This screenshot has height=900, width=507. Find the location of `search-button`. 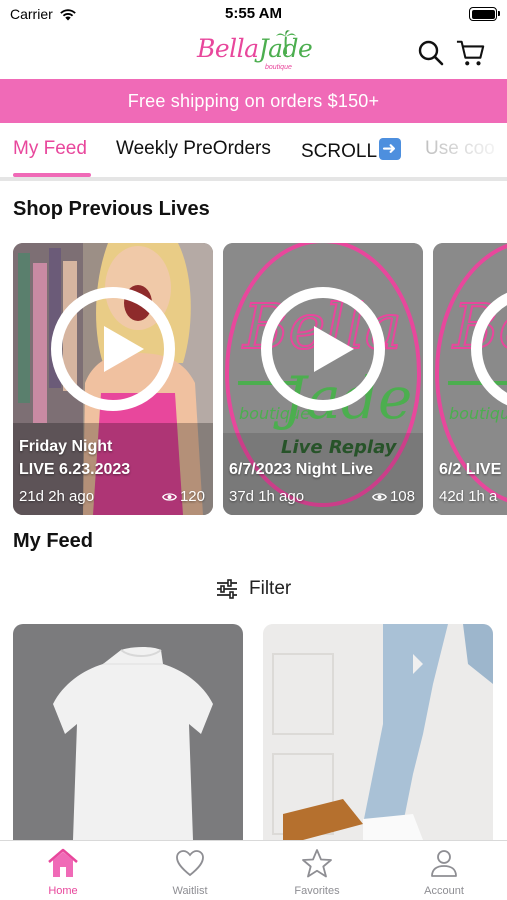

search-button is located at coordinates (431, 53).